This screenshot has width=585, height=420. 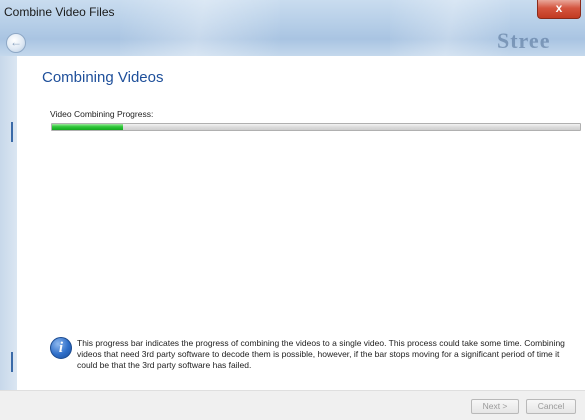 I want to click on back-button: ←, so click(x=16, y=43).